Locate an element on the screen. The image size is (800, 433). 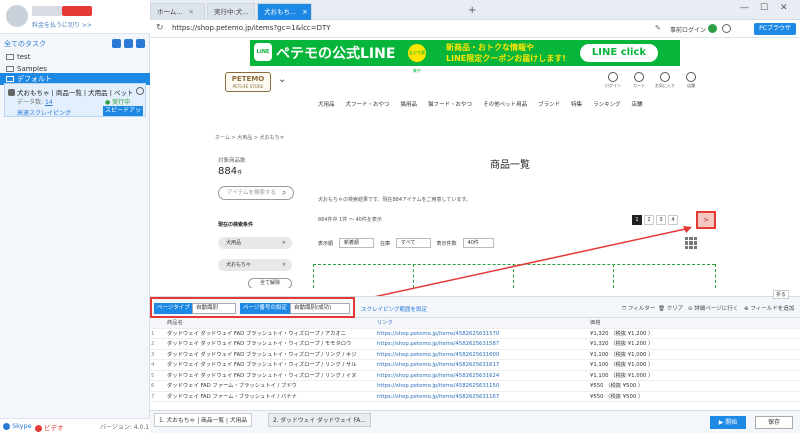
detail-page-button: ⊝ 詳細ページに行く is located at coordinates (713, 308).